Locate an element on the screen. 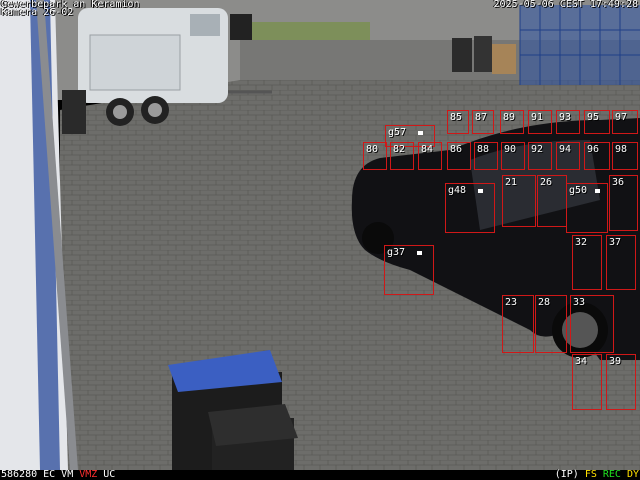  status-bar: 586280 EC VM VMZ UC (IP) FS REC DY is located at coordinates (320, 475).